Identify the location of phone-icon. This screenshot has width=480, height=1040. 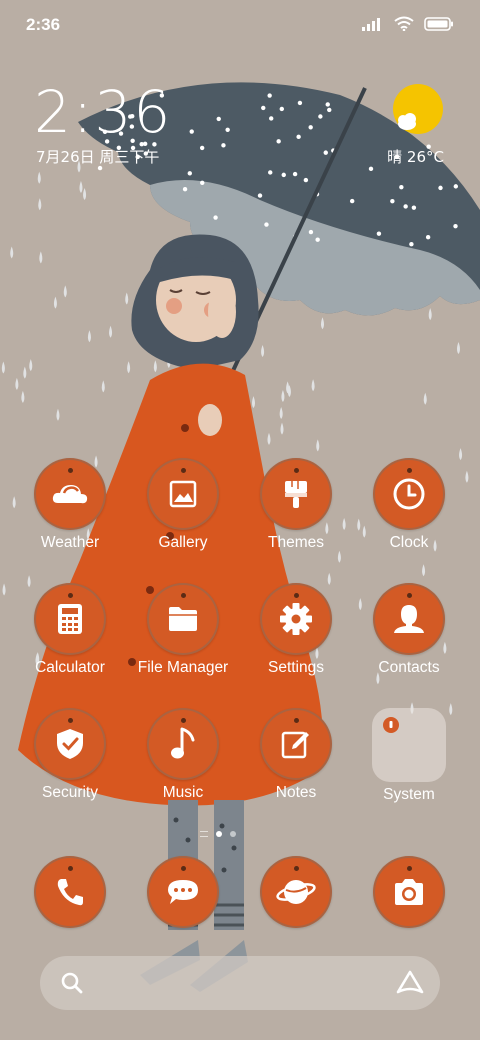
(70, 892).